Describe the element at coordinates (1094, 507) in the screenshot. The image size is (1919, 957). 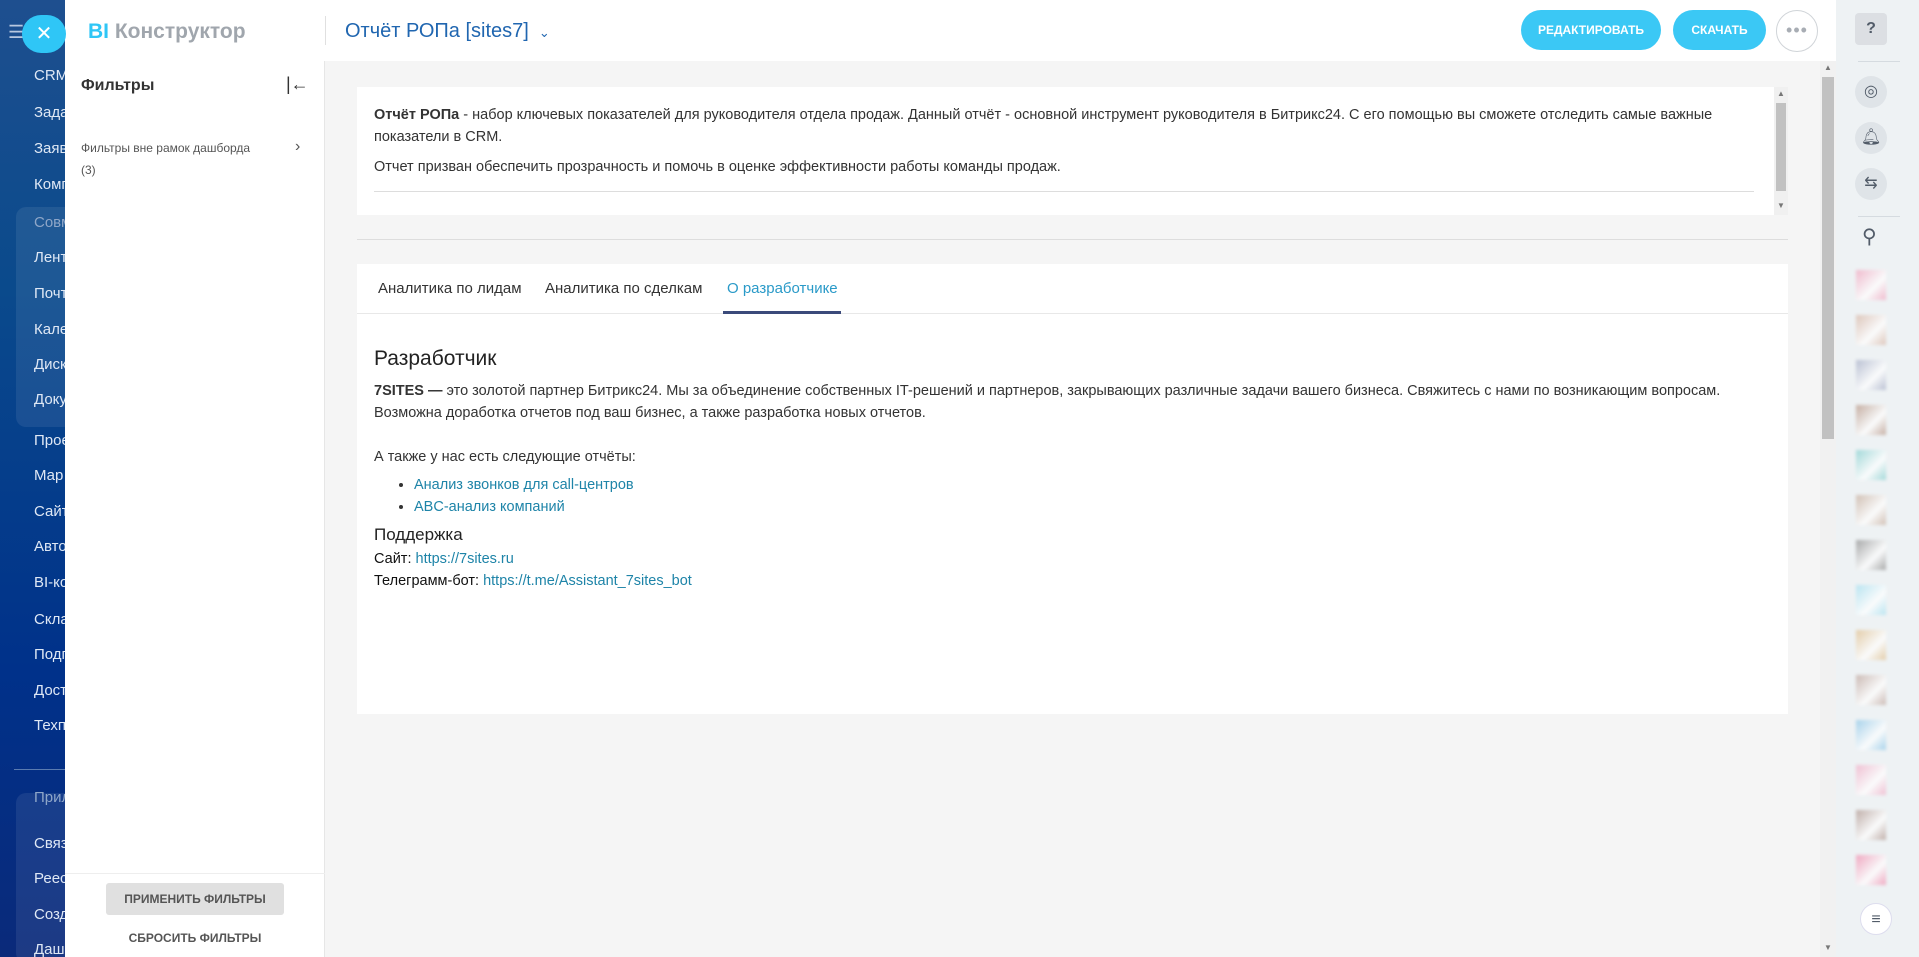
I see `list-item: ABC-анализ компаний` at that location.